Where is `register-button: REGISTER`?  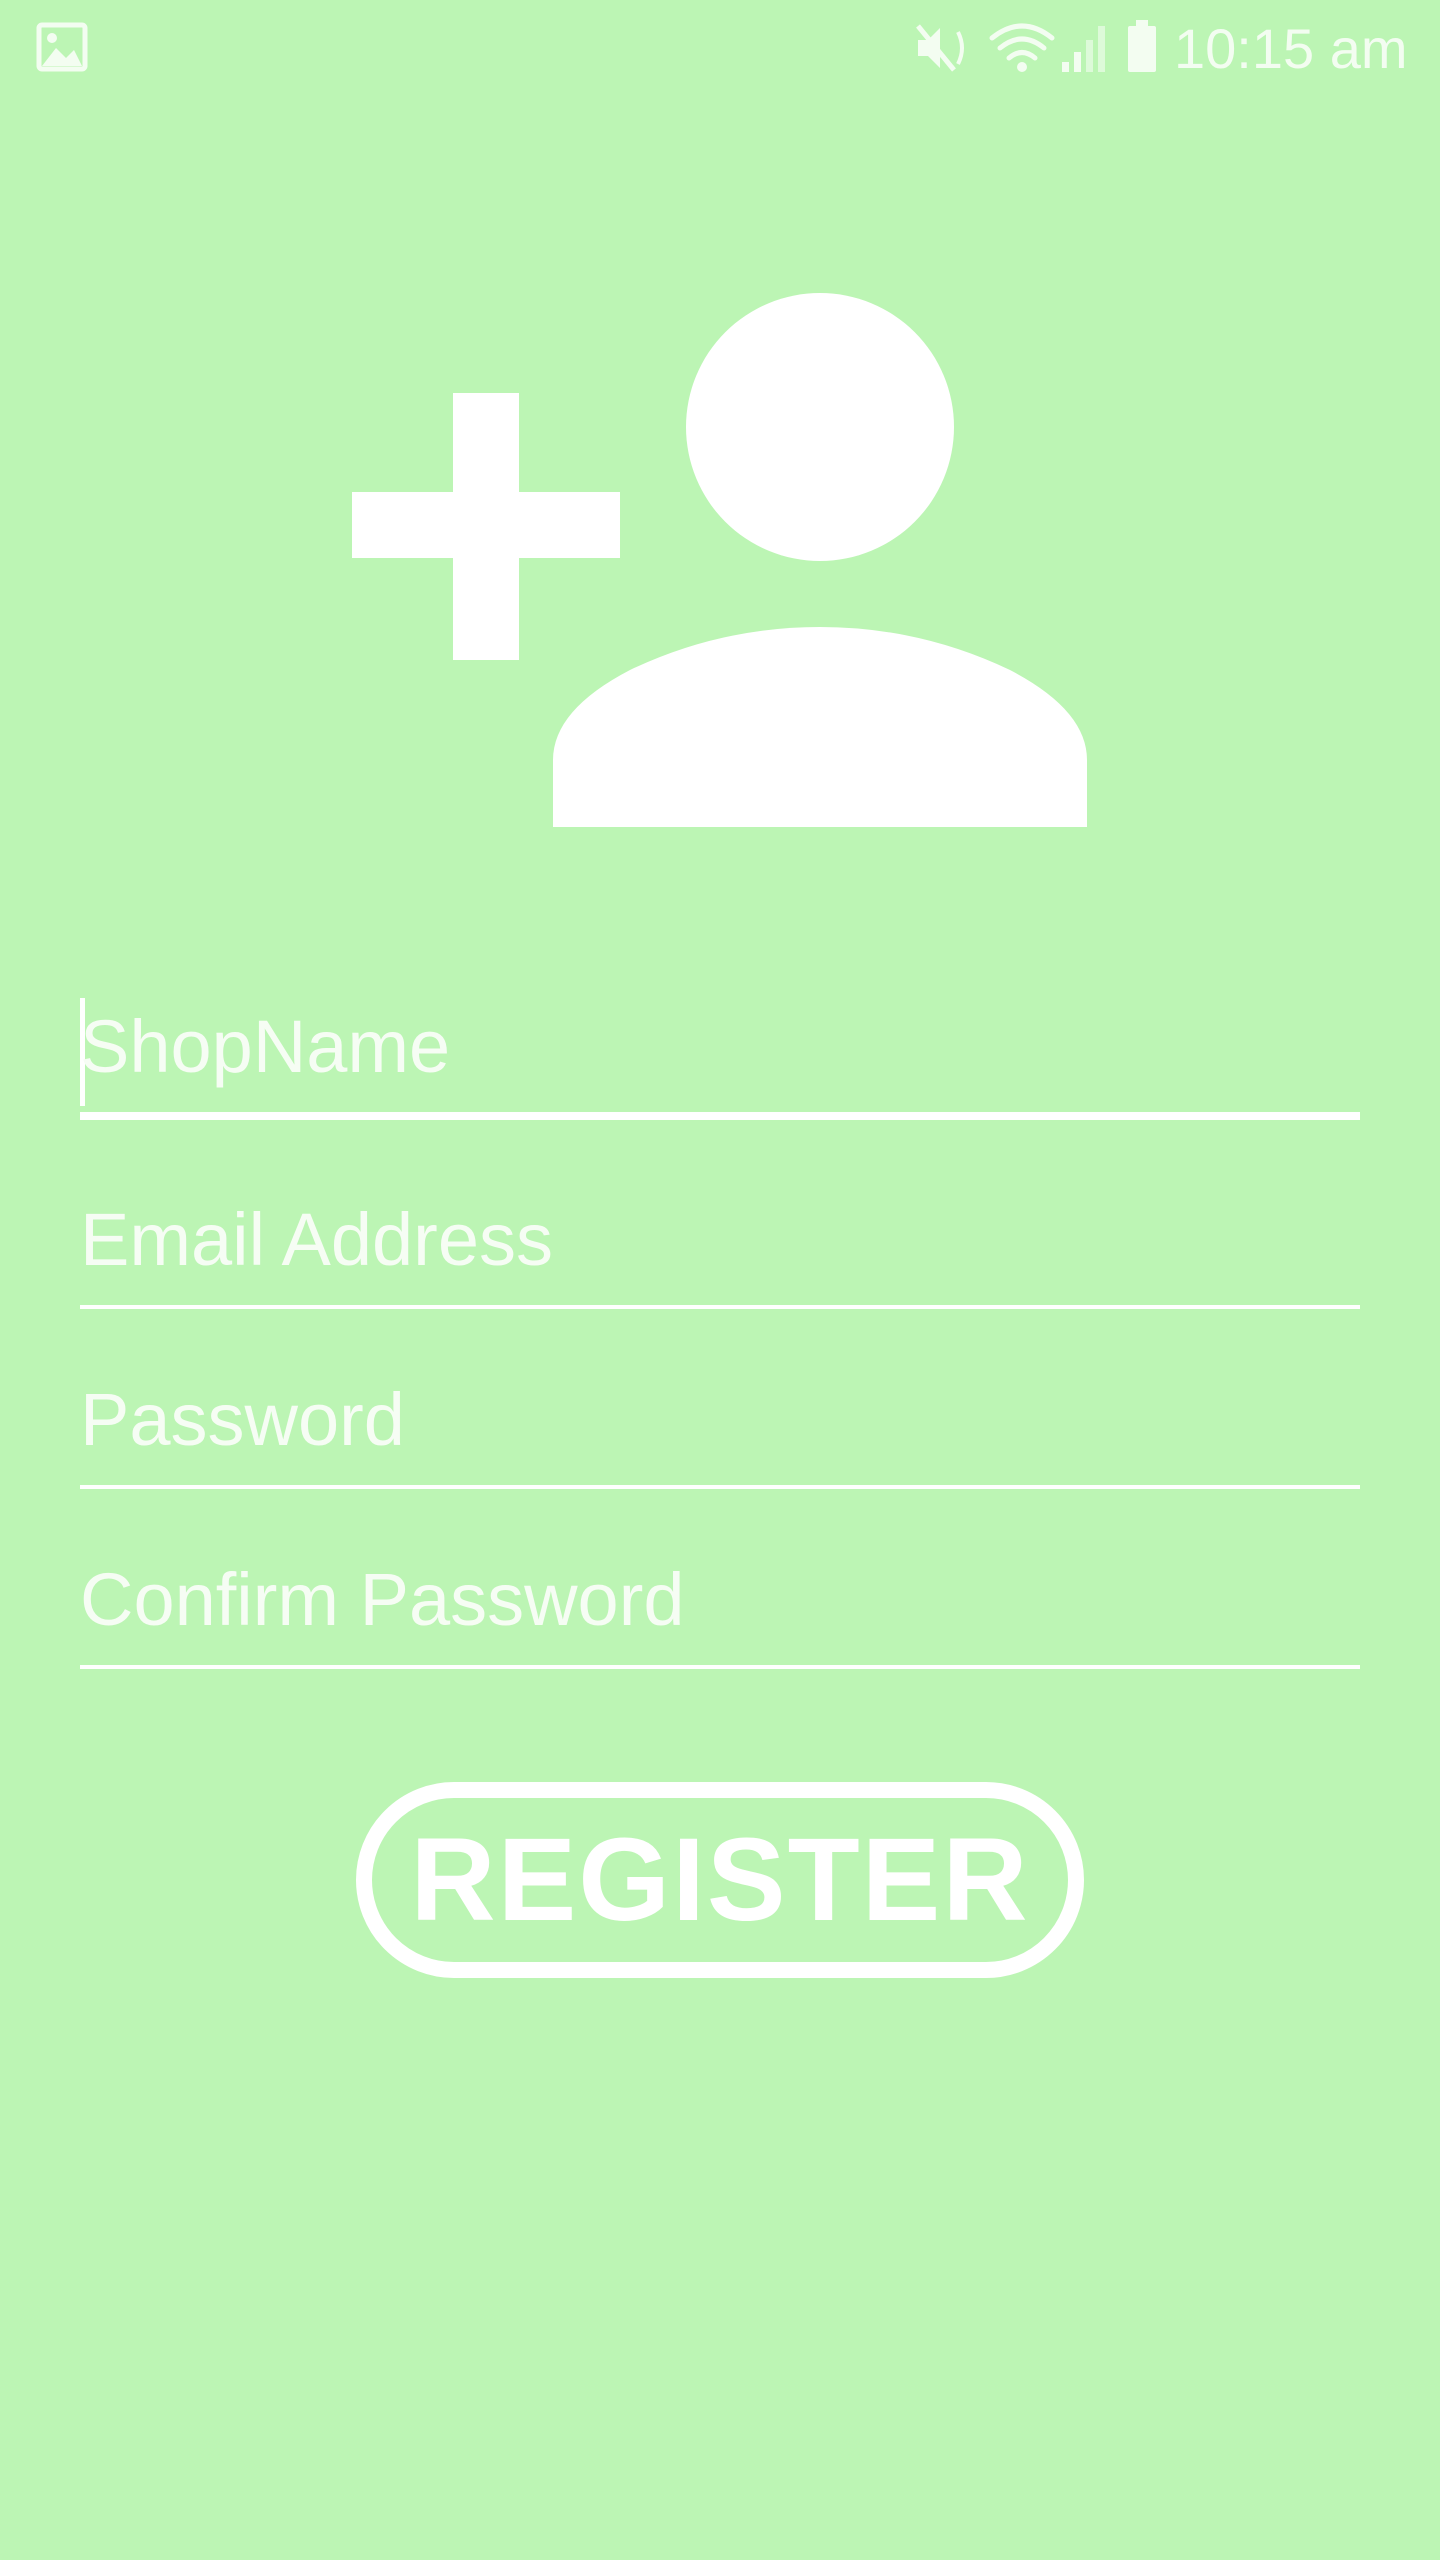 register-button: REGISTER is located at coordinates (720, 1880).